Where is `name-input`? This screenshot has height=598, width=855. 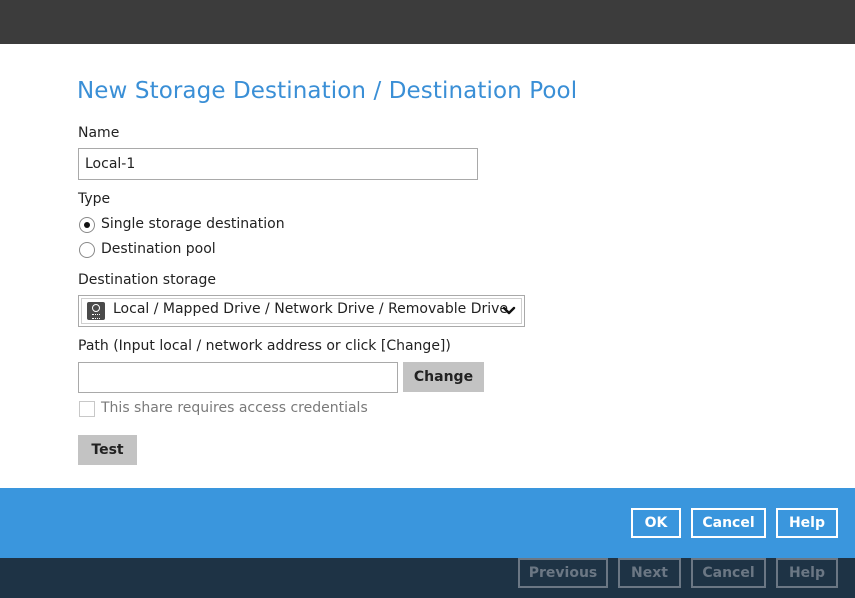
name-input is located at coordinates (278, 164).